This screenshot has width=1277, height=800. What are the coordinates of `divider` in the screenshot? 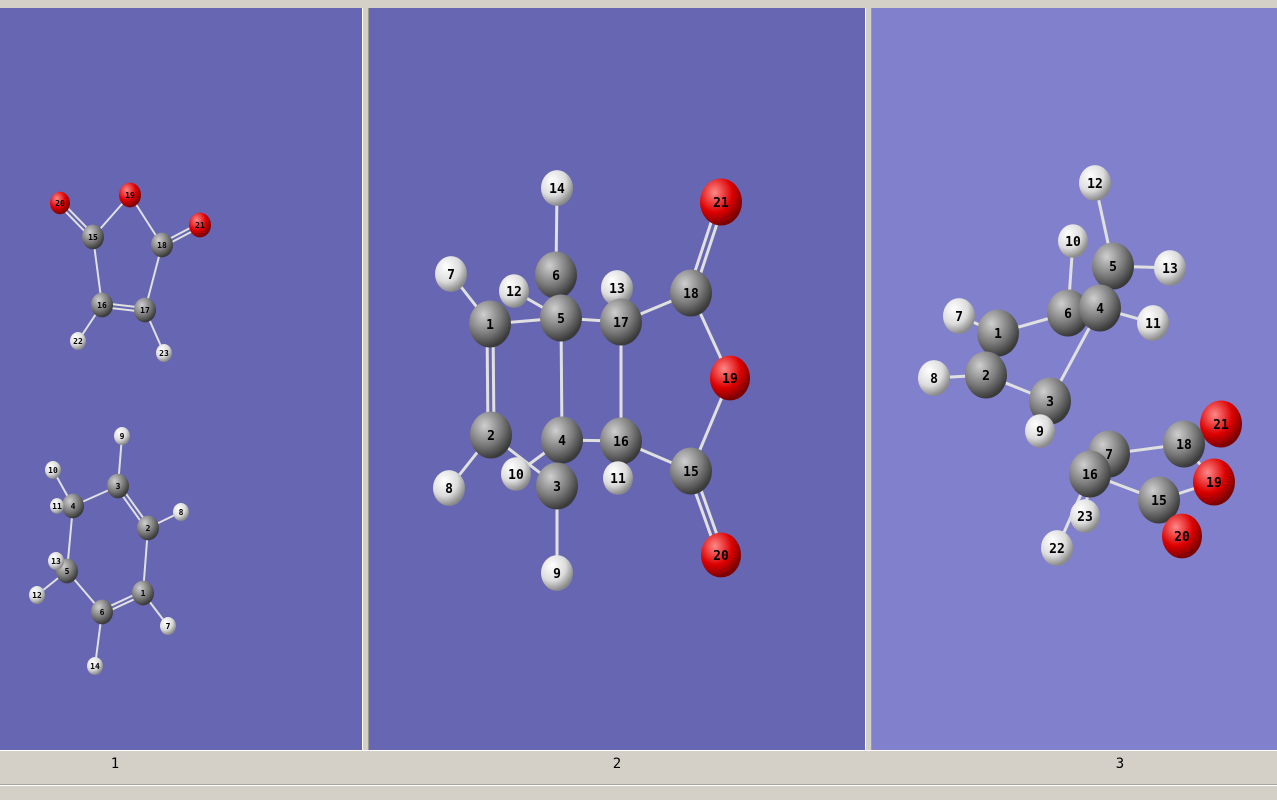 It's located at (638, 785).